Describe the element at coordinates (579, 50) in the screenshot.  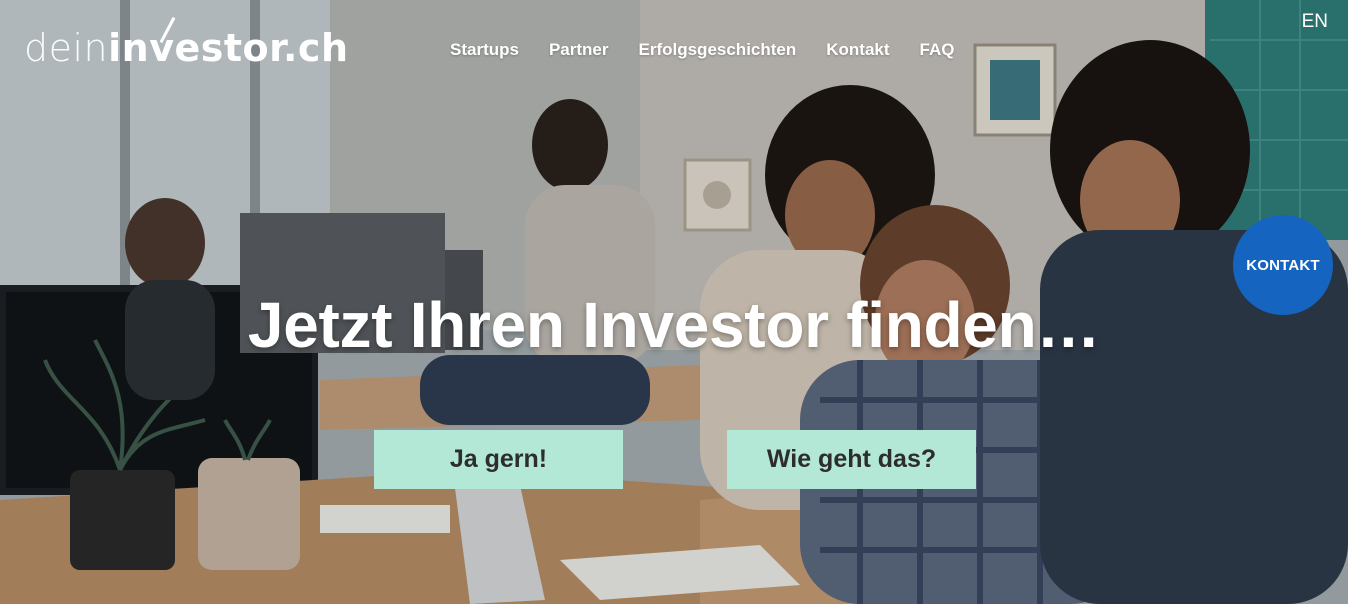
I see `nav-link-partner: Partner` at that location.